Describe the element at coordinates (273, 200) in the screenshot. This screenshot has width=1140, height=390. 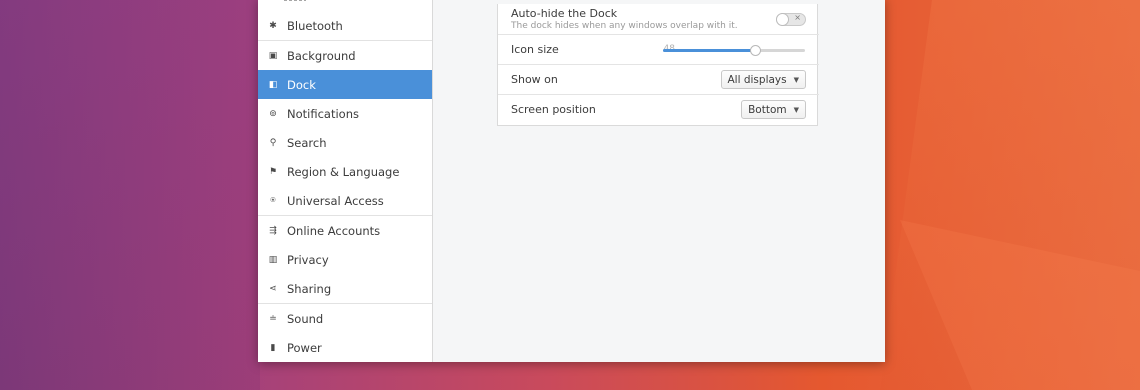
I see `universal-access-icon: ⍟` at that location.